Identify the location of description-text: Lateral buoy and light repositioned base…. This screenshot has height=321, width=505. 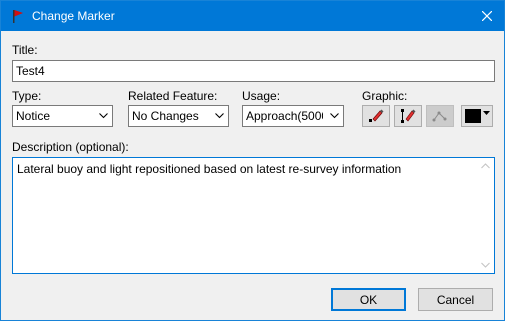
(209, 169).